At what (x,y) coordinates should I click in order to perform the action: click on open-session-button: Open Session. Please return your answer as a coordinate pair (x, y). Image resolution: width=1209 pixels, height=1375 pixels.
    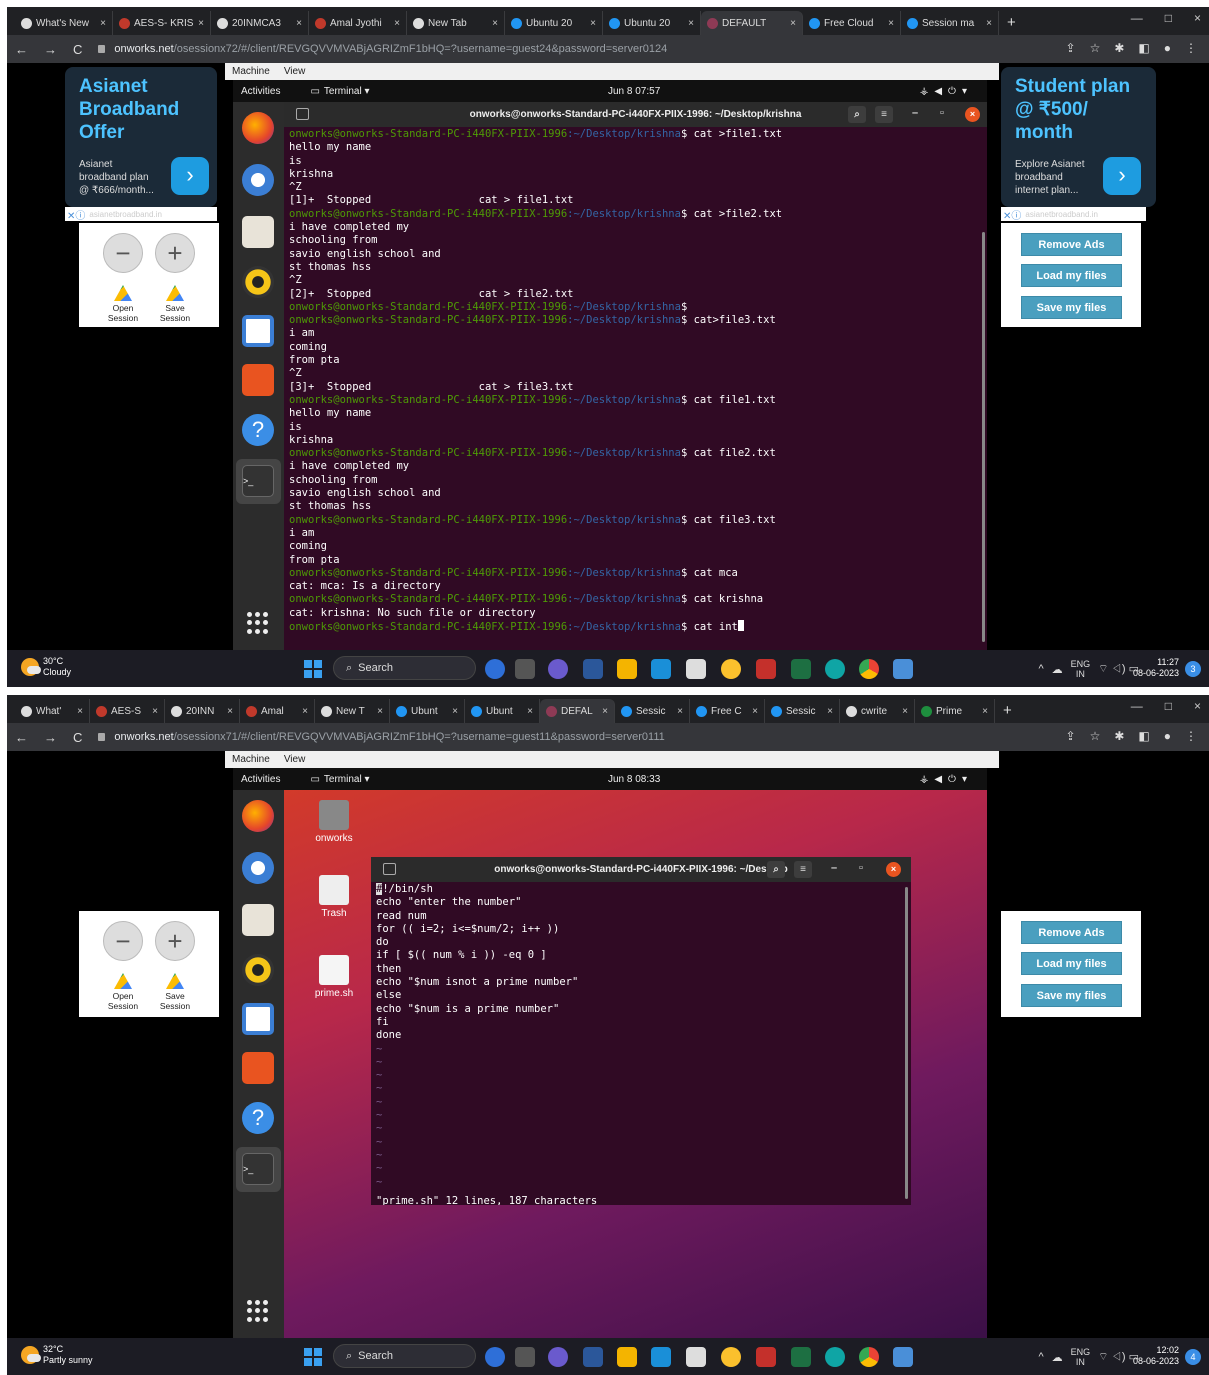
    Looking at the image, I should click on (123, 304).